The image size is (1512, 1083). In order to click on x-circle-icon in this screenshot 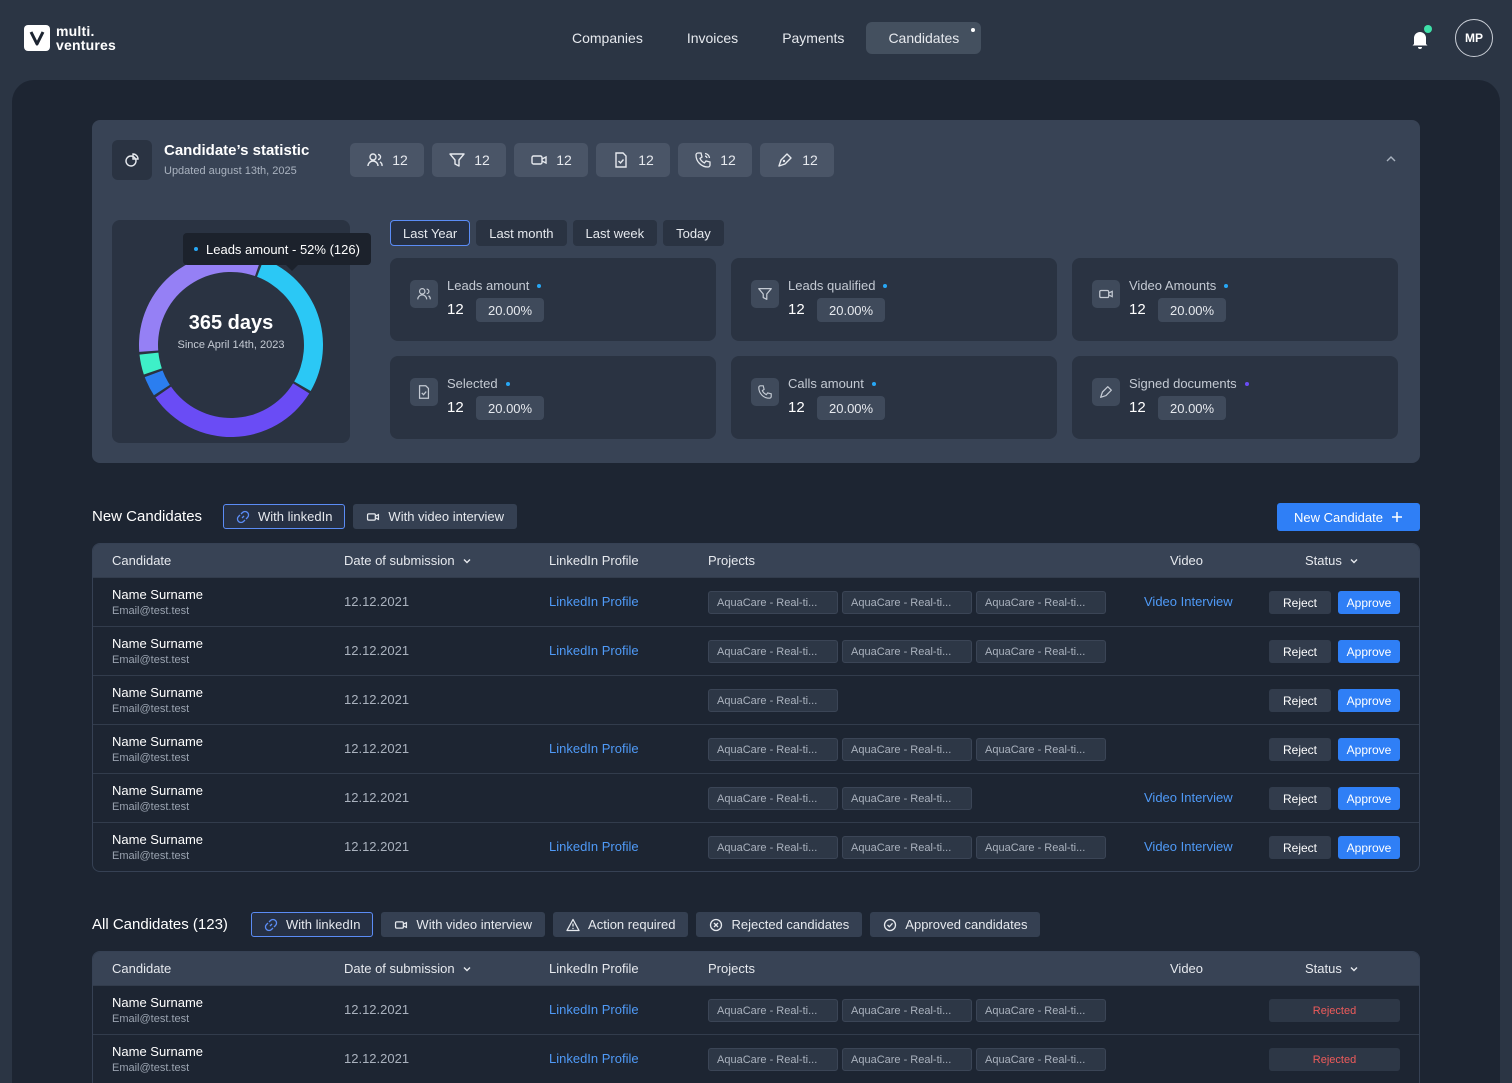, I will do `click(716, 925)`.